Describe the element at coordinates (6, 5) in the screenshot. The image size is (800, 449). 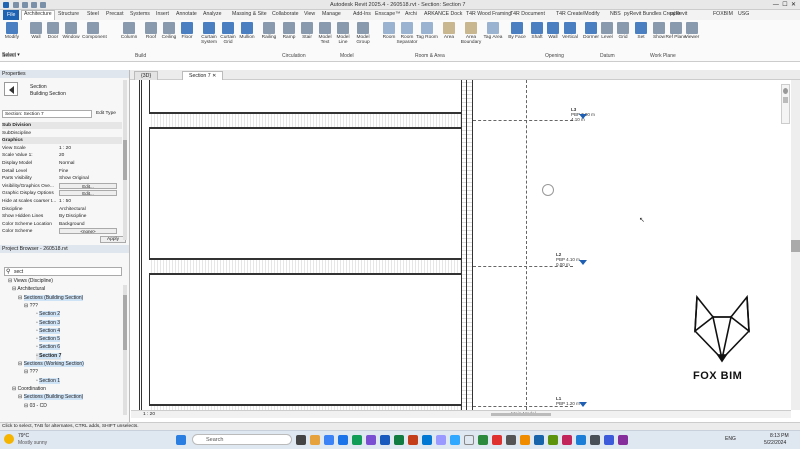
I see `revit-logo-icon` at that location.